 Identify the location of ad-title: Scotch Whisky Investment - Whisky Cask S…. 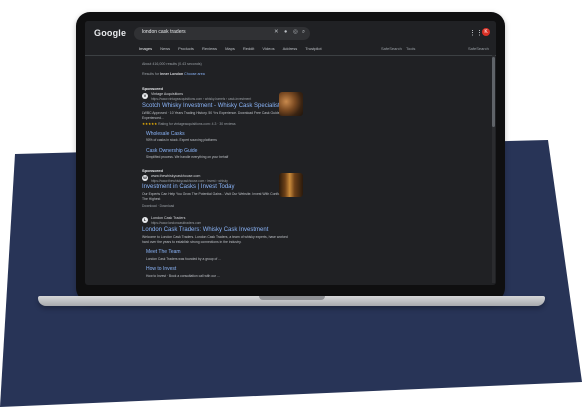
(212, 106).